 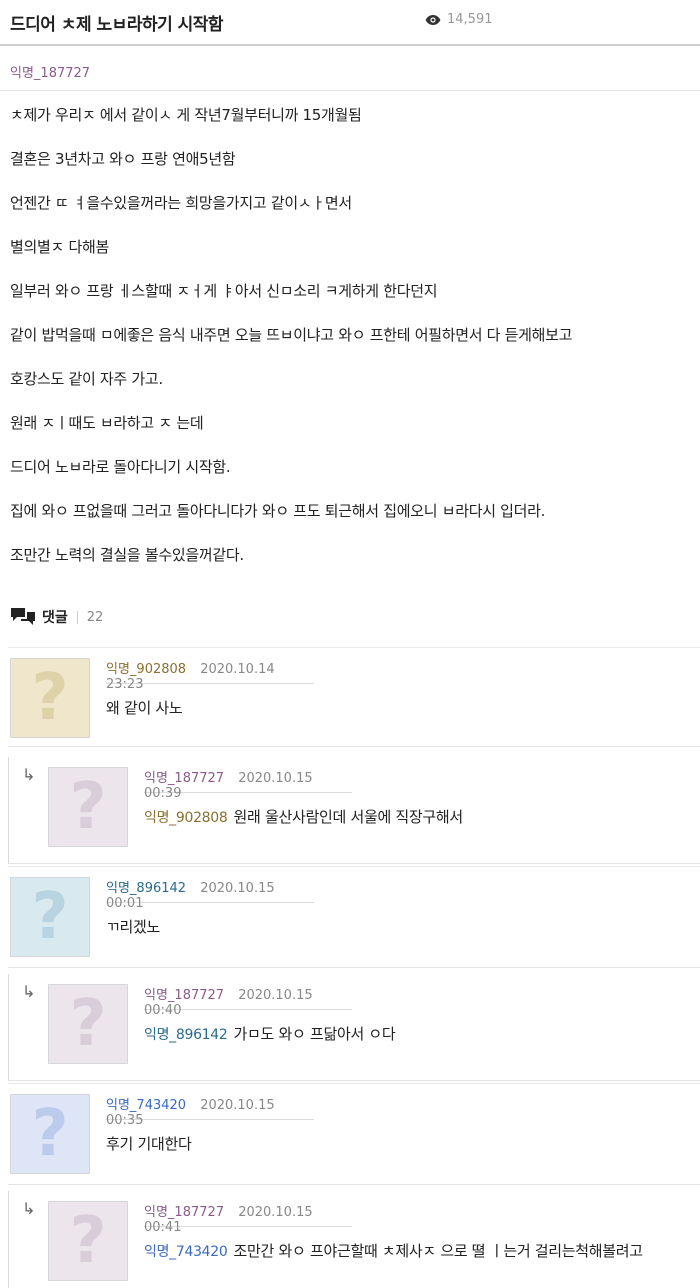 I want to click on post-line: ㅊ제가 우리ㅈ 에서 같이ㅅ 게 작년7월부터니까 15개월됨, so click(x=186, y=115).